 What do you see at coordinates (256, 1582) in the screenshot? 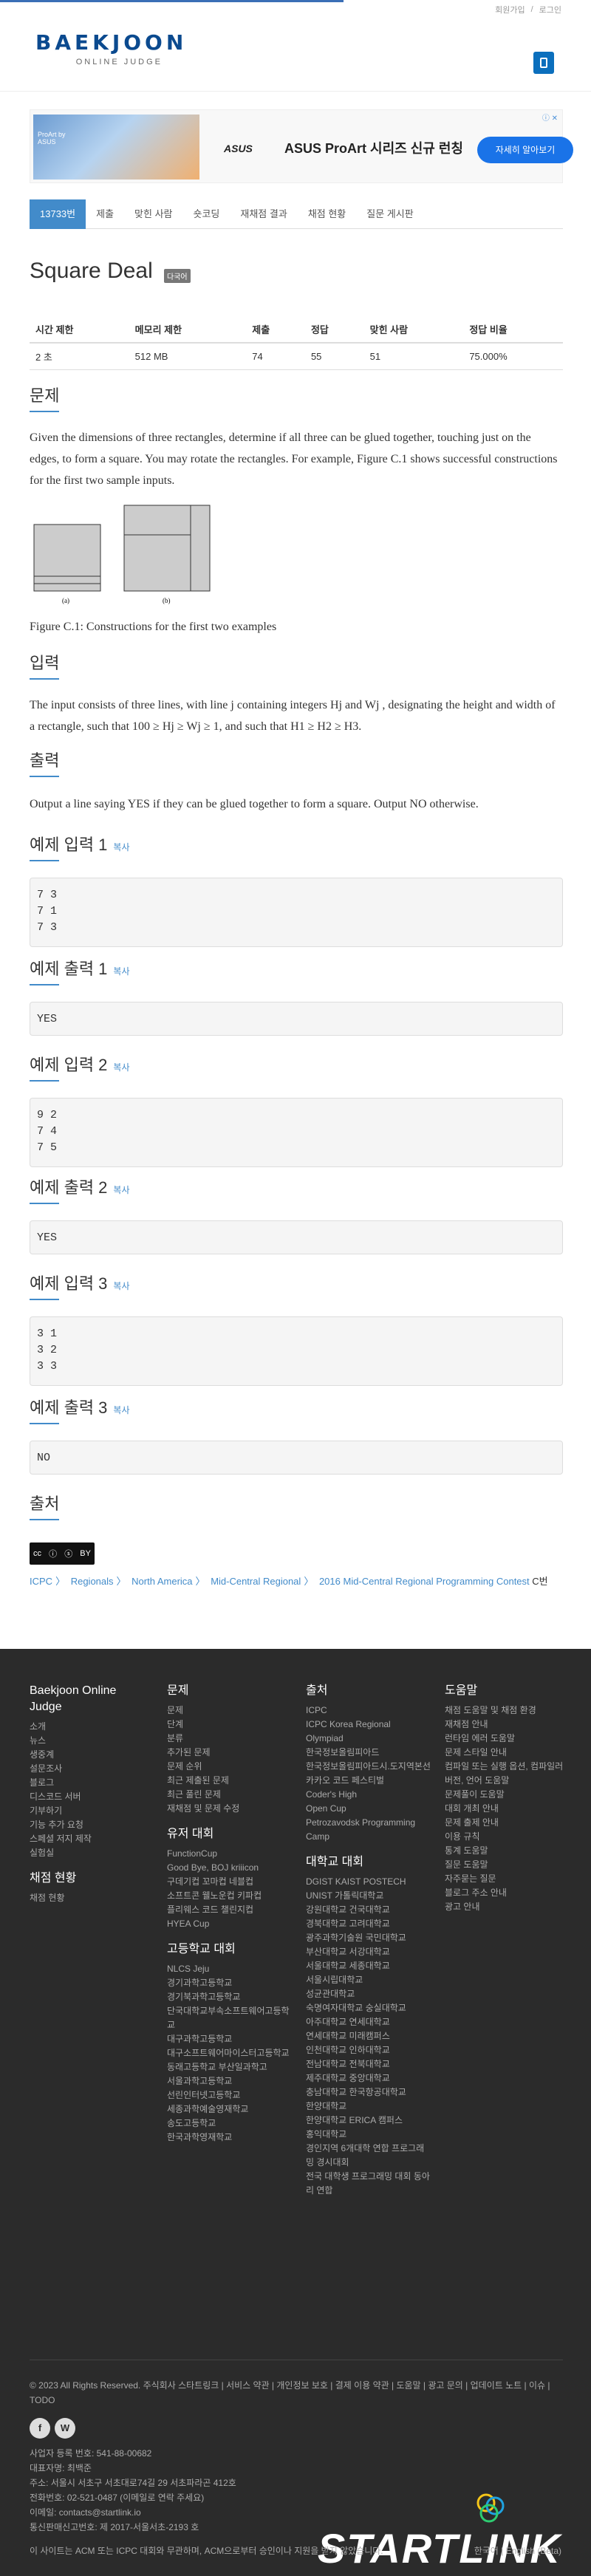
I see `source-link-mid-central: Mid-Central Regional` at bounding box center [256, 1582].